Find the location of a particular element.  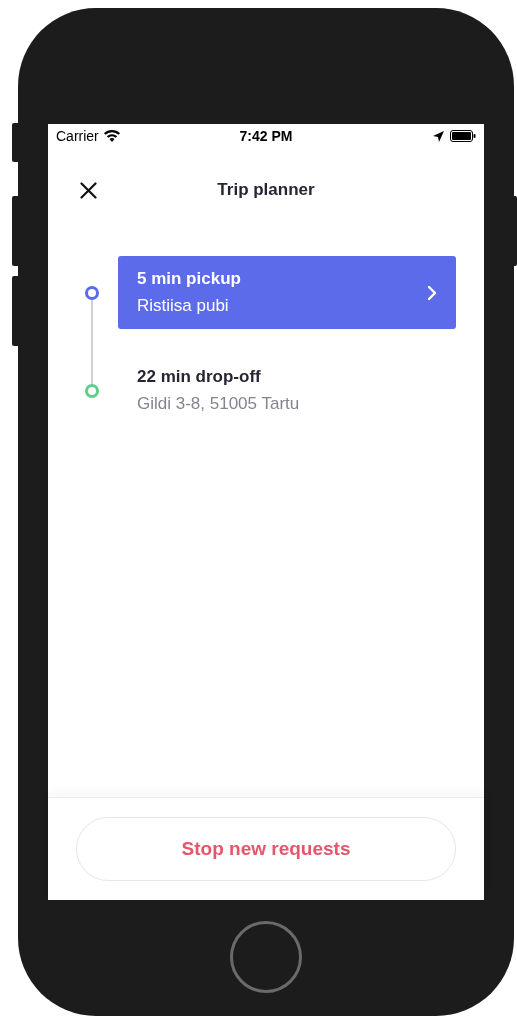

stop-title: 22 min drop-off is located at coordinates (199, 377).